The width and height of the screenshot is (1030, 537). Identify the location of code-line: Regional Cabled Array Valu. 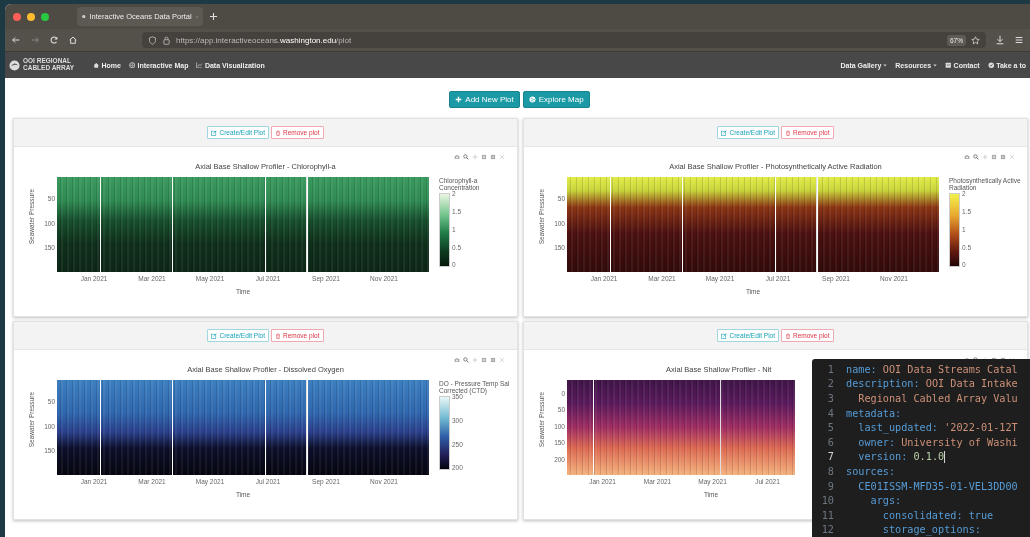
(937, 398).